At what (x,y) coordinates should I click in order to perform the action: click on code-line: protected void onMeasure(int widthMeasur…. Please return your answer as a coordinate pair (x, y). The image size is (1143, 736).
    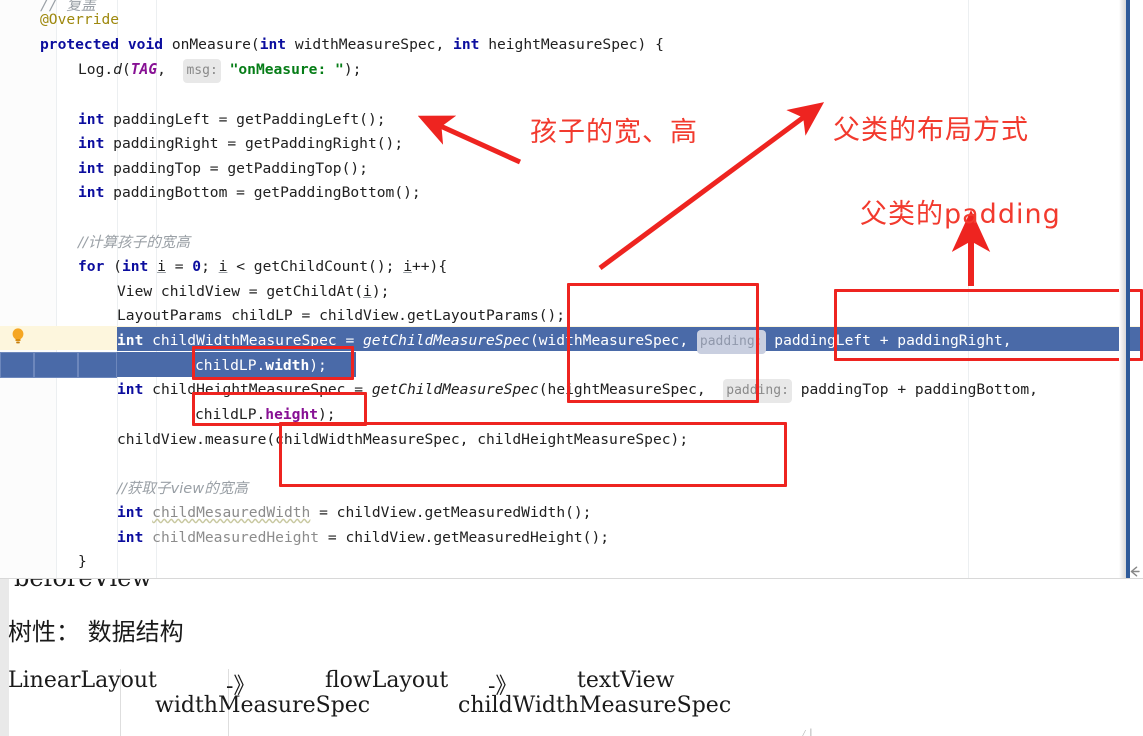
    Looking at the image, I should click on (352, 44).